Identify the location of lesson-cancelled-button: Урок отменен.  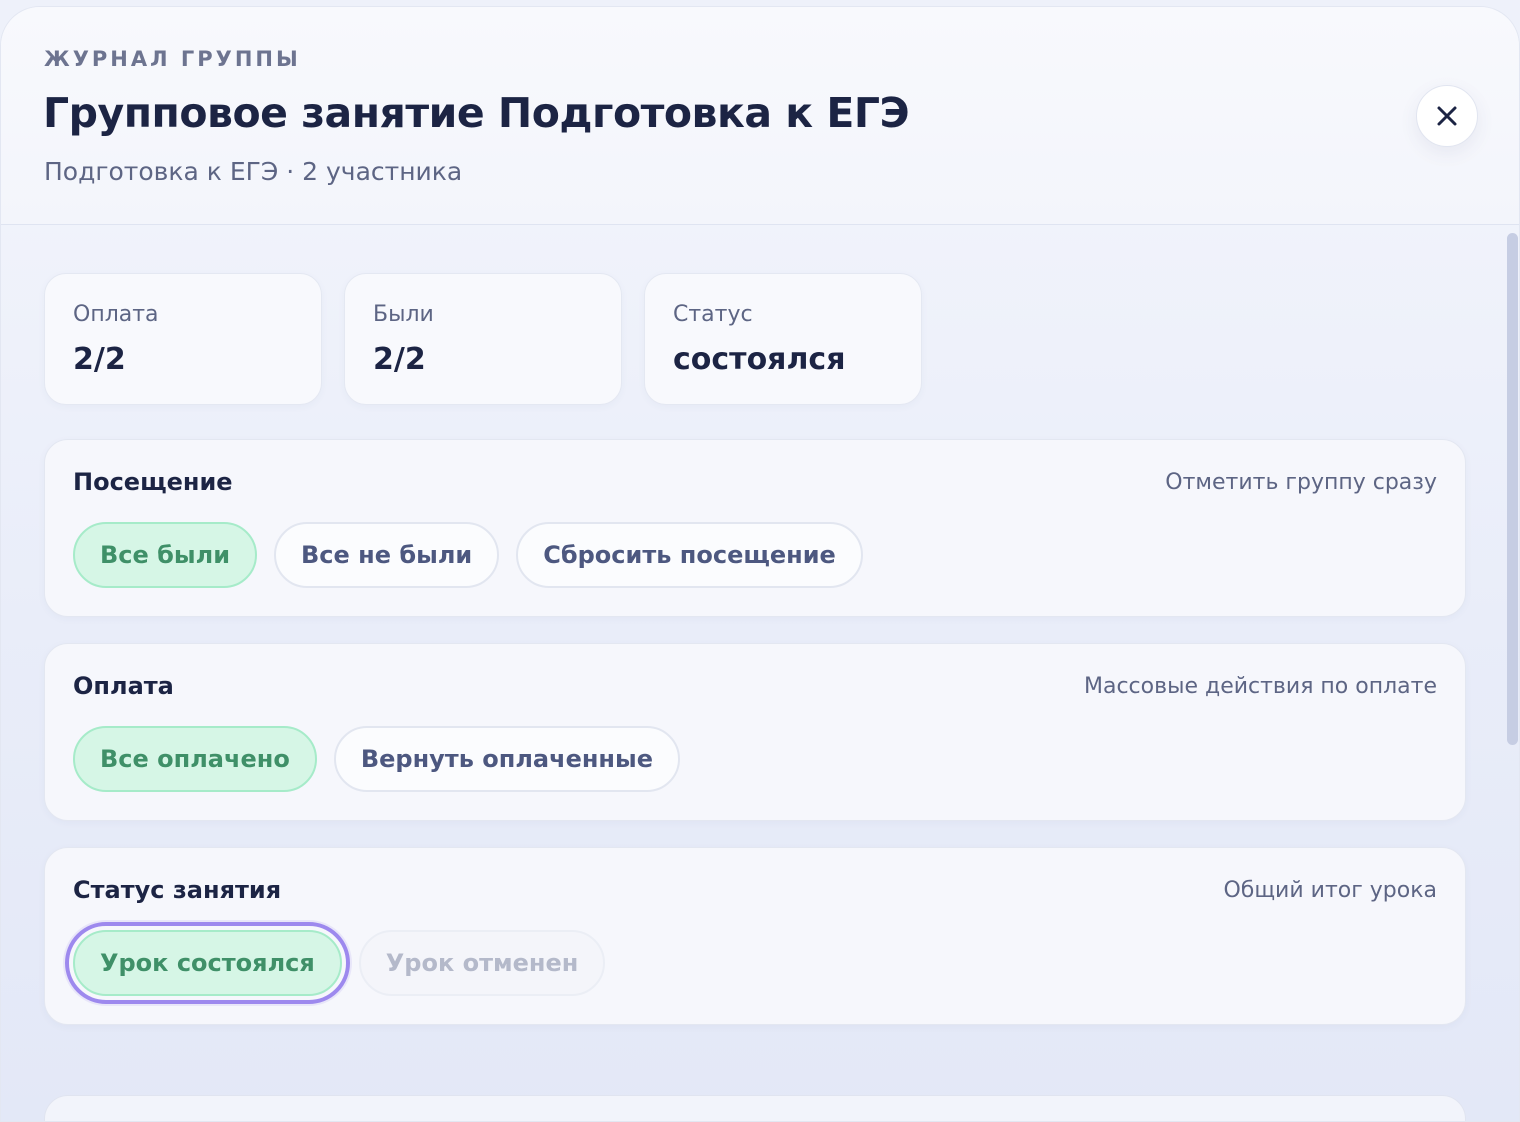
(482, 963).